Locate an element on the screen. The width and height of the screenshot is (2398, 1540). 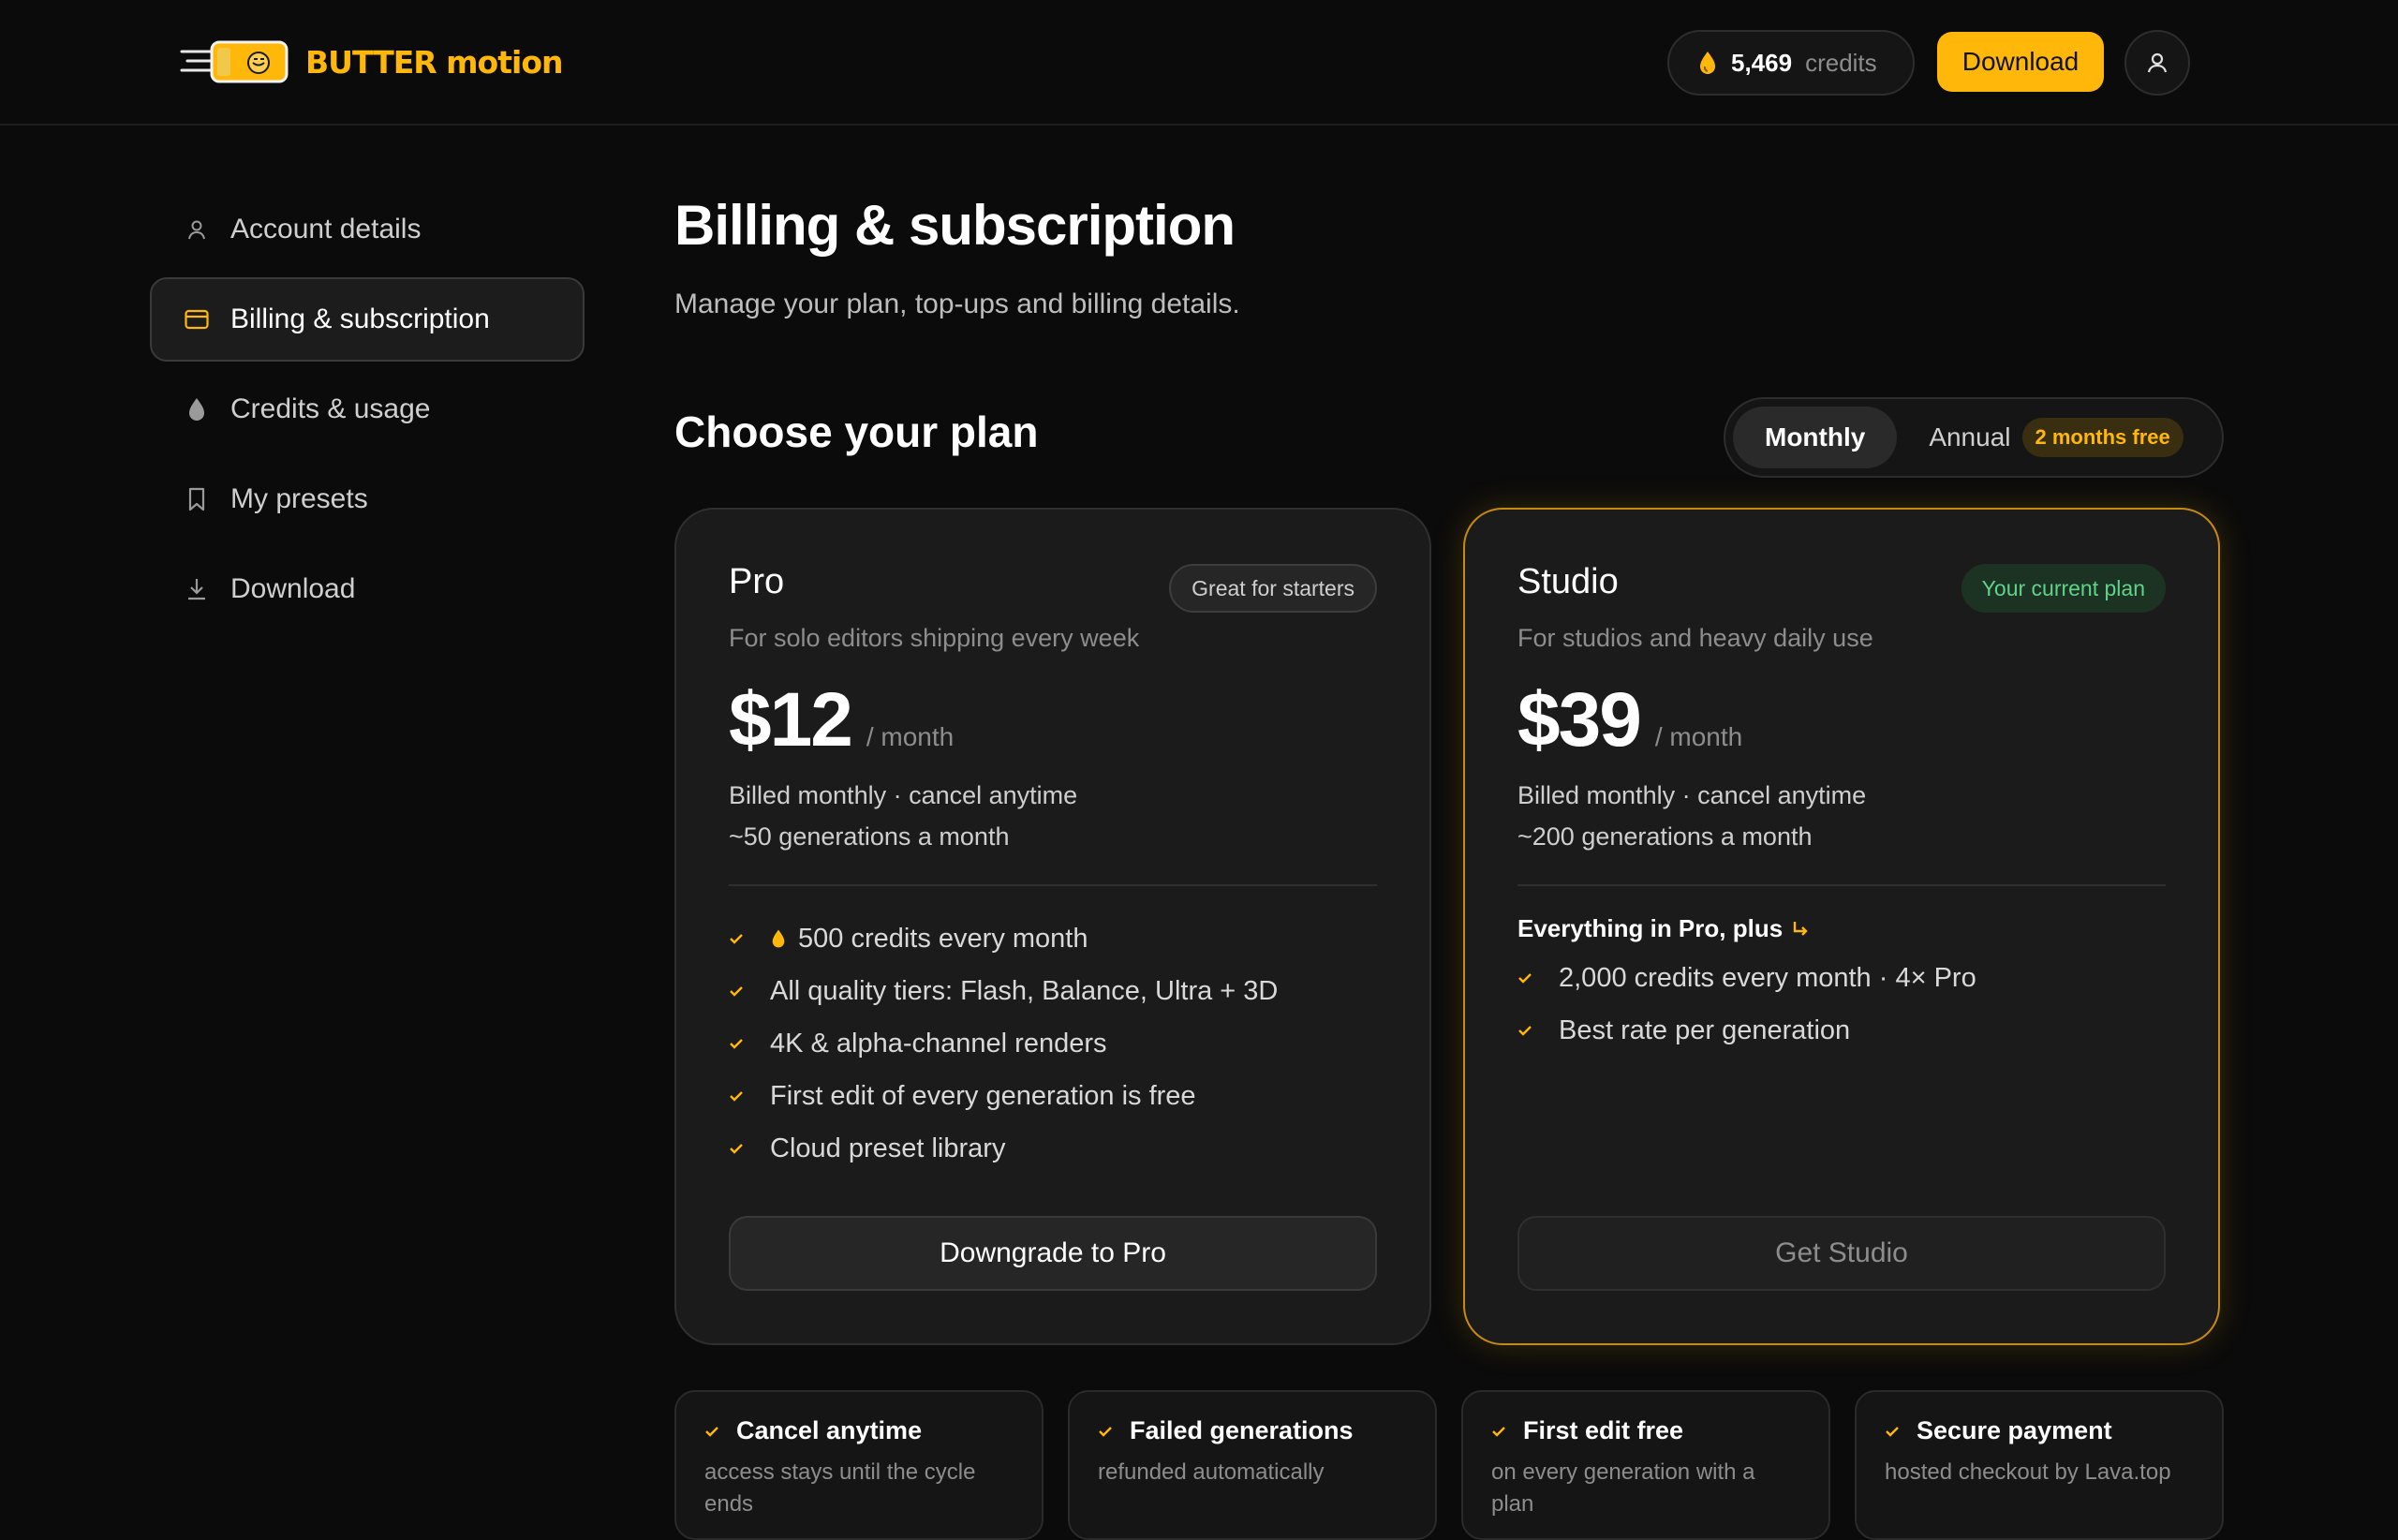
plus-heading: Everything in Pro, plus is located at coordinates (1664, 928).